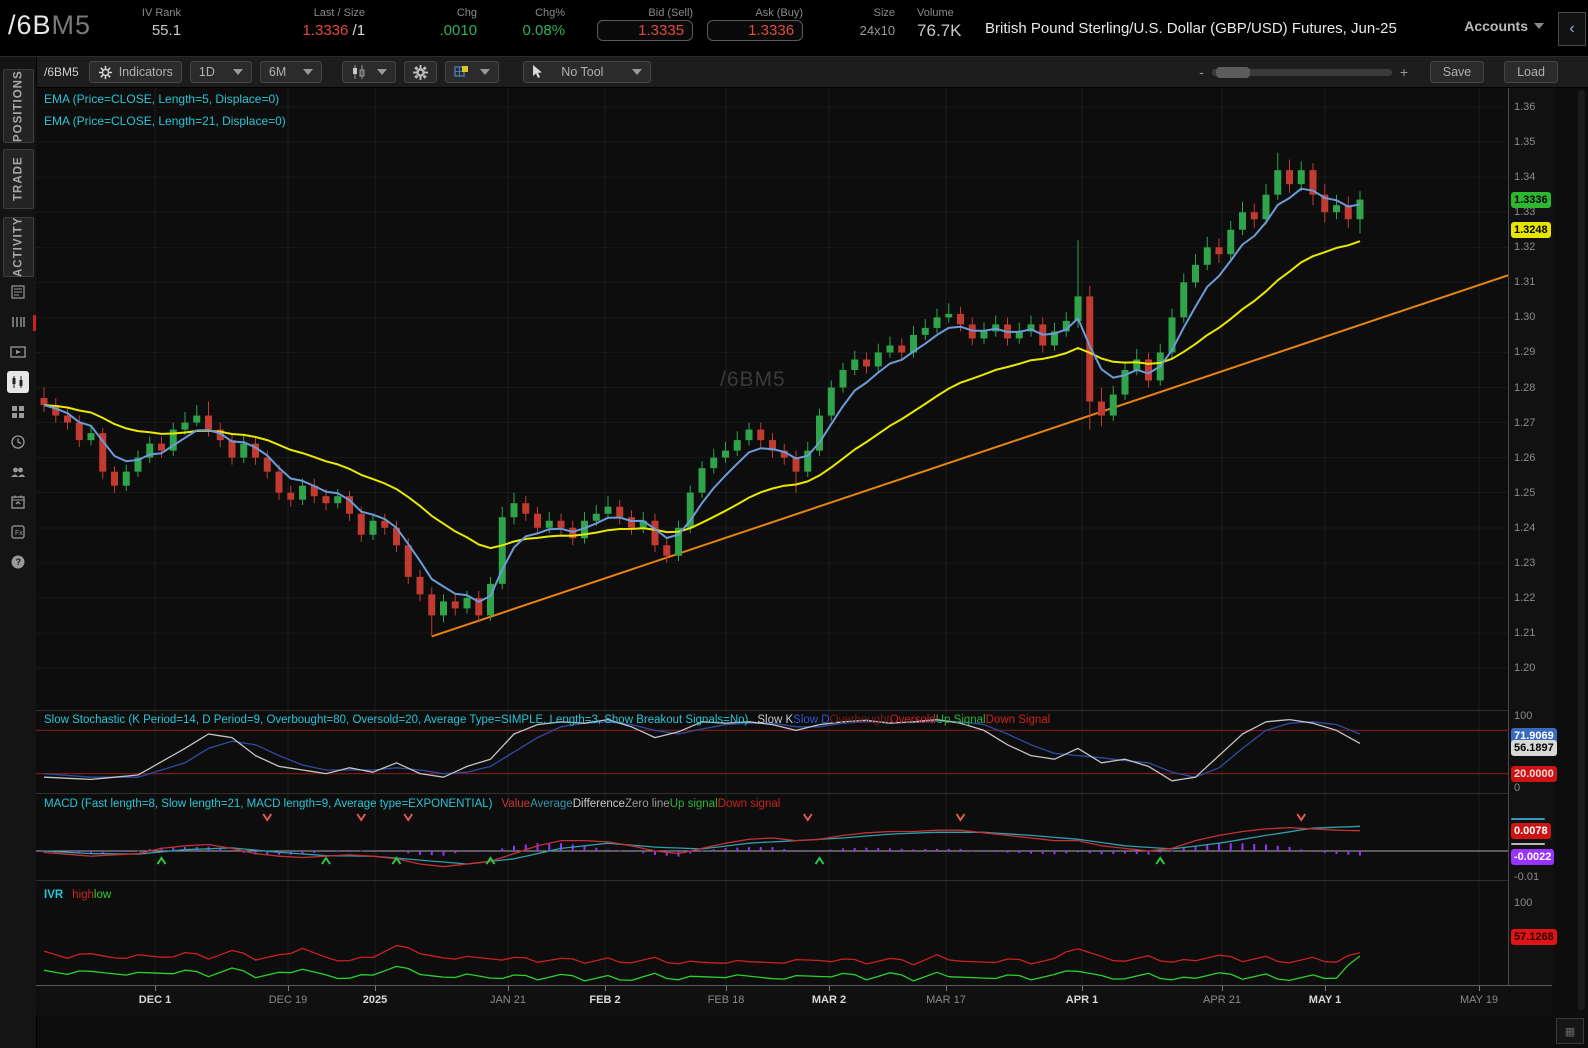 Image resolution: width=1588 pixels, height=1048 pixels. Describe the element at coordinates (18, 292) in the screenshot. I see `news-icon` at that location.